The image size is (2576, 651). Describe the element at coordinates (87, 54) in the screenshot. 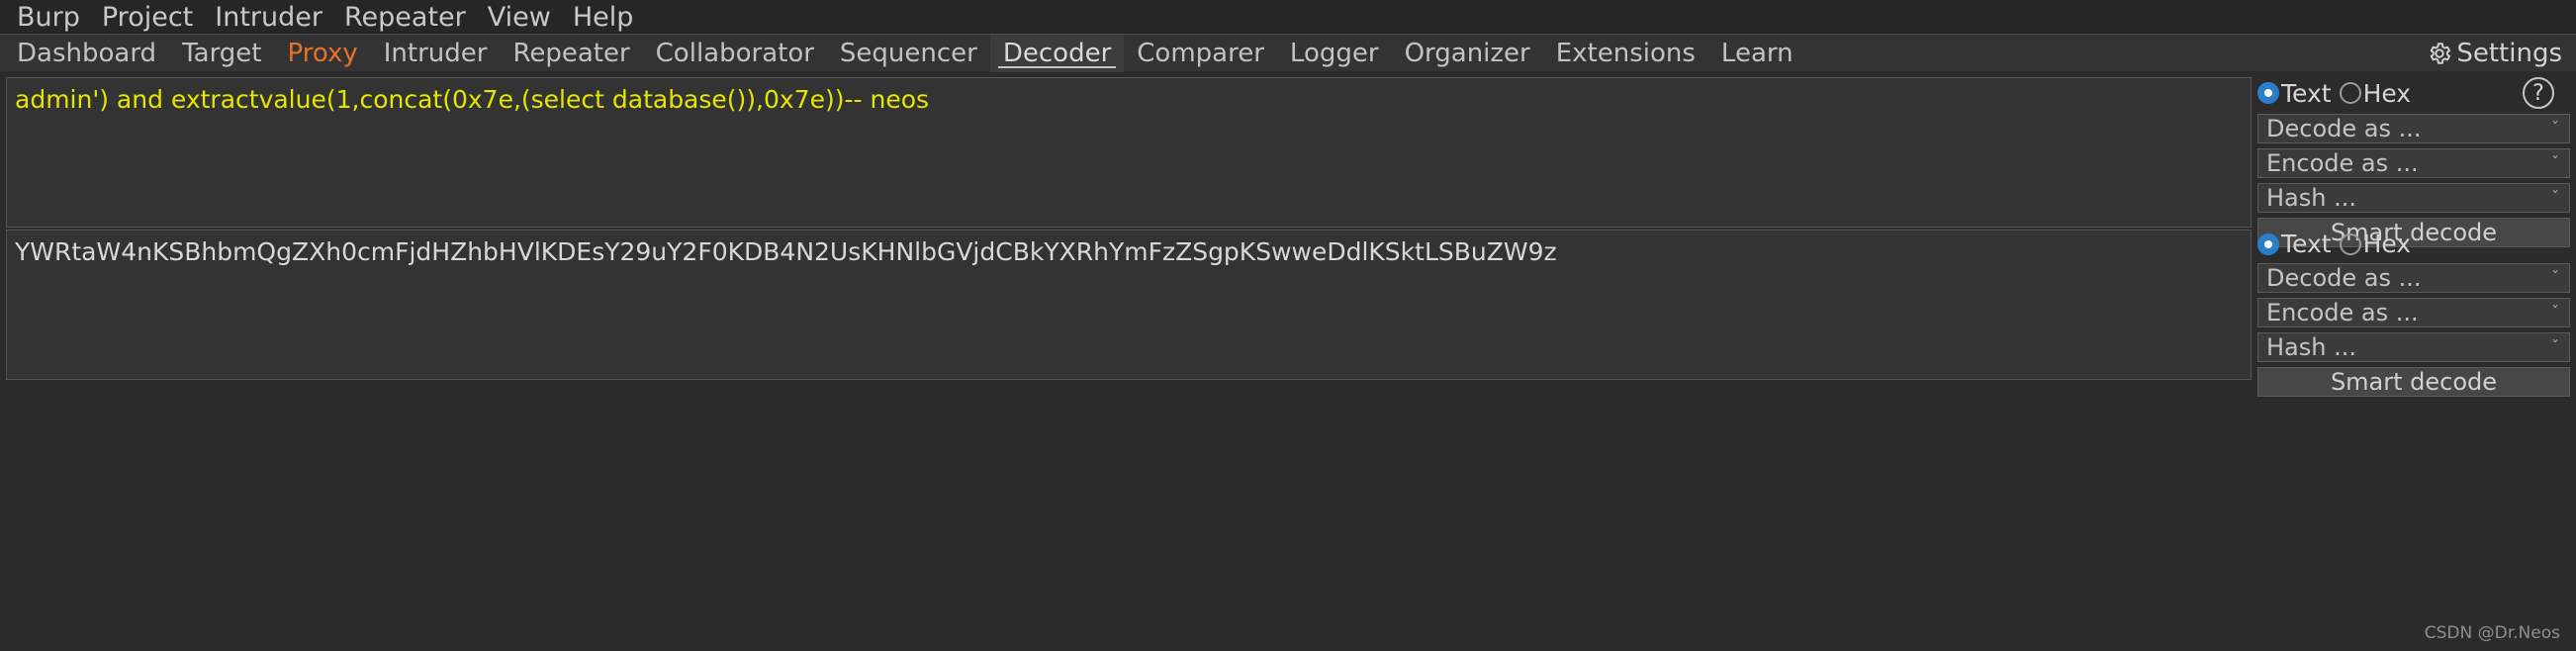

I see `tab-dashboard: Dashboard` at that location.